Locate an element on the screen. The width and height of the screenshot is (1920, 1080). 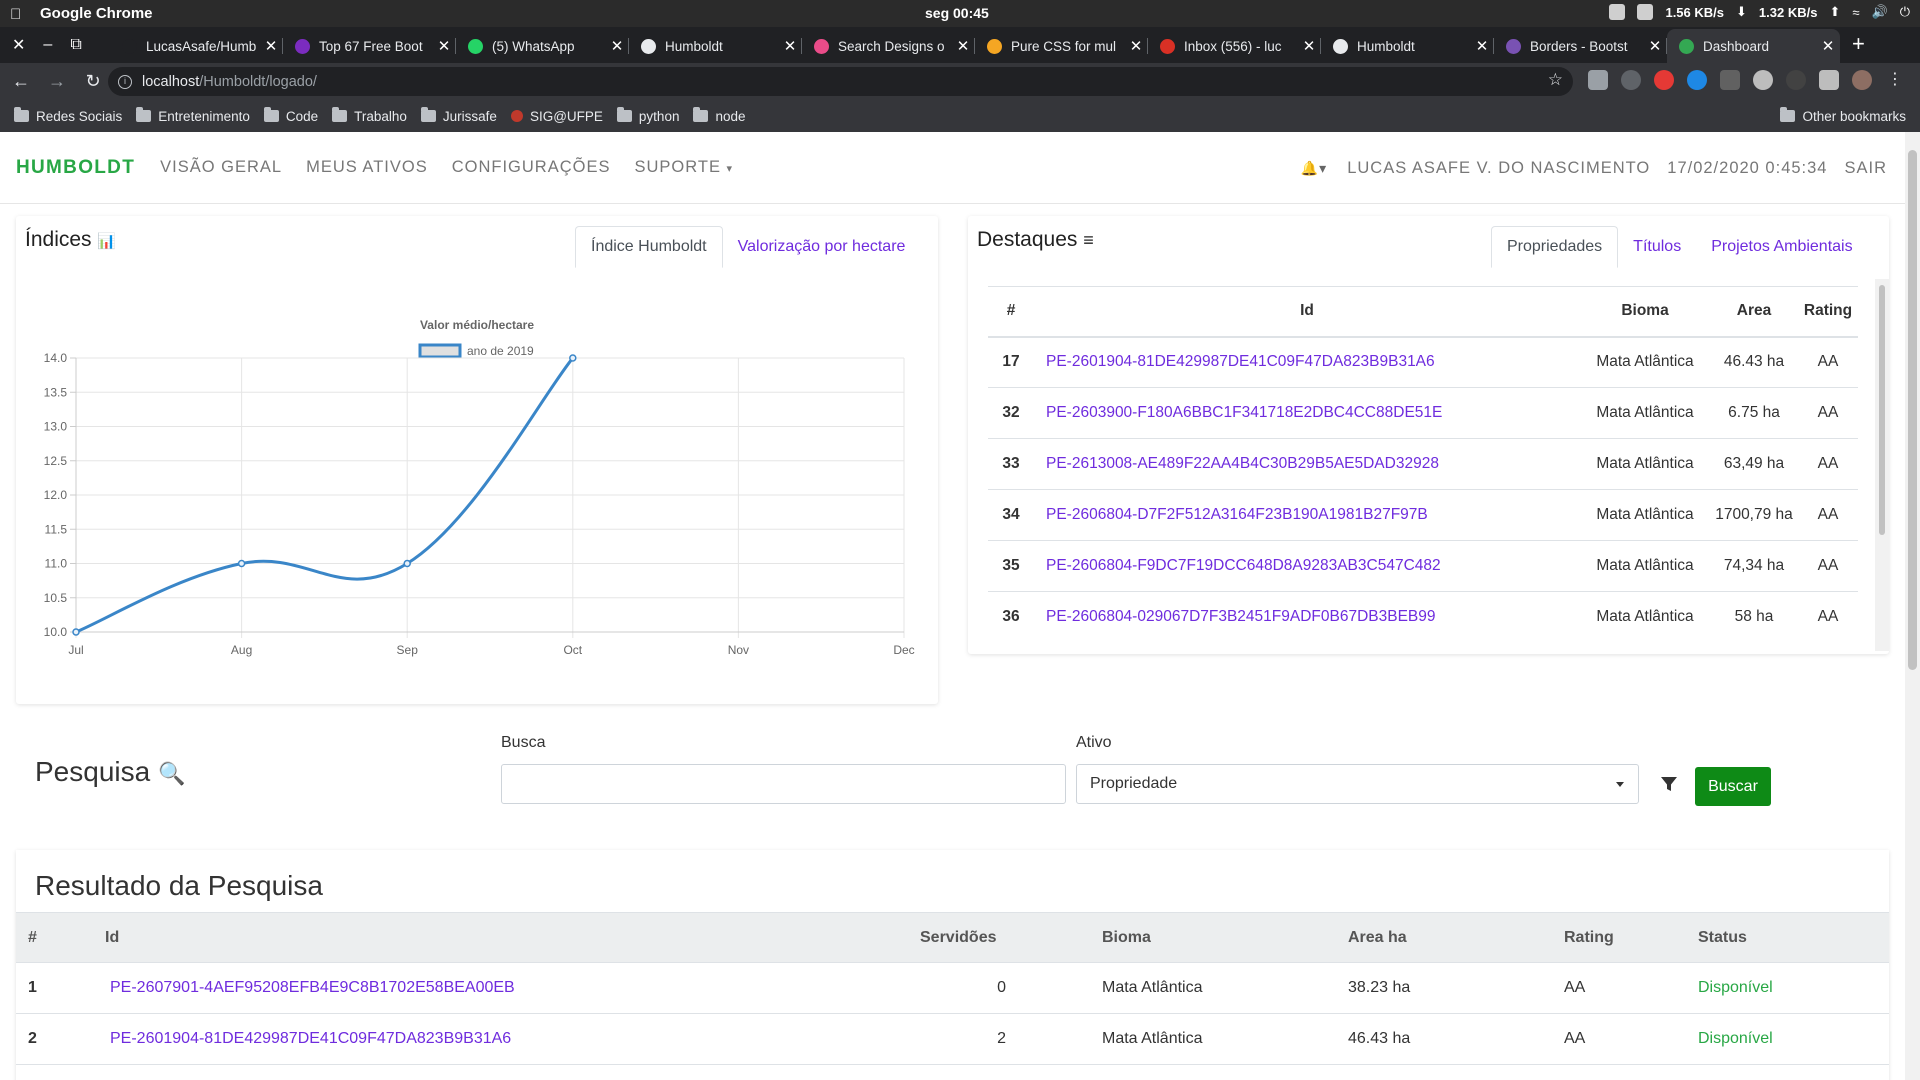
bookmark-item: node is located at coordinates (719, 115).